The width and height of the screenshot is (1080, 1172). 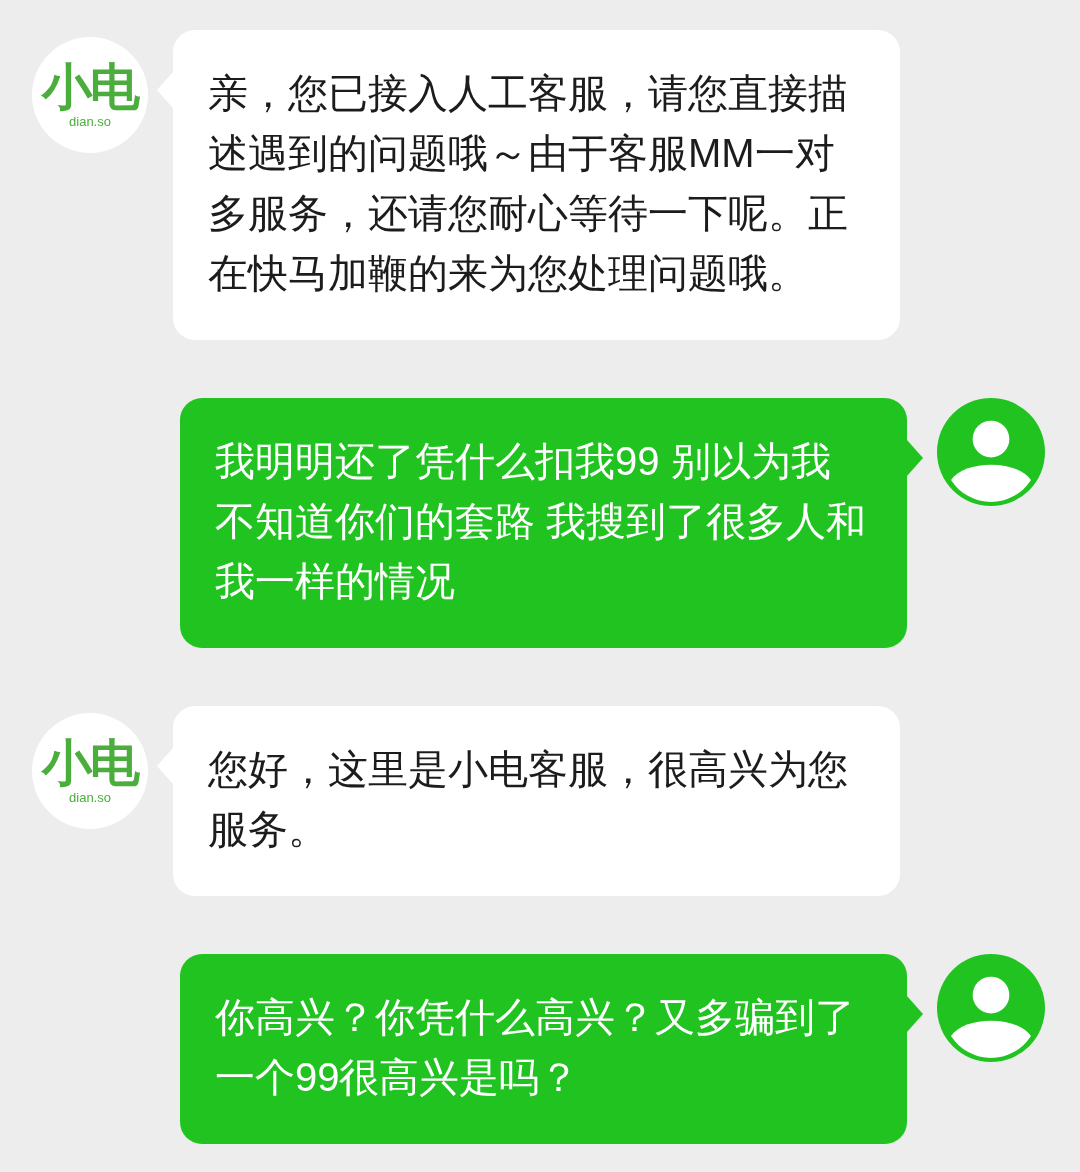 What do you see at coordinates (528, 183) in the screenshot?
I see `message-text: 亲，您已接入人工客服，请您直接描述遇到的问题哦～由于客服MM一对多服务，还请您耐心等待一下呢。正在快马加鞭的来为您处理问题哦。` at bounding box center [528, 183].